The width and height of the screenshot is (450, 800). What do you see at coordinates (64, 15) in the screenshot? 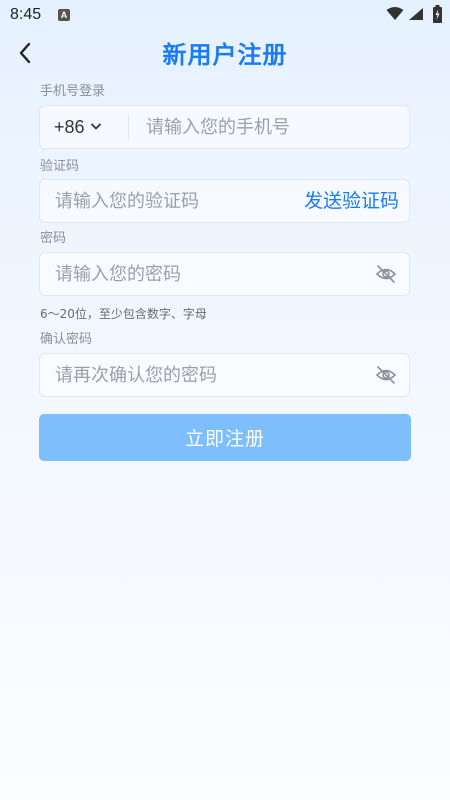
I see `notification-icon: A` at bounding box center [64, 15].